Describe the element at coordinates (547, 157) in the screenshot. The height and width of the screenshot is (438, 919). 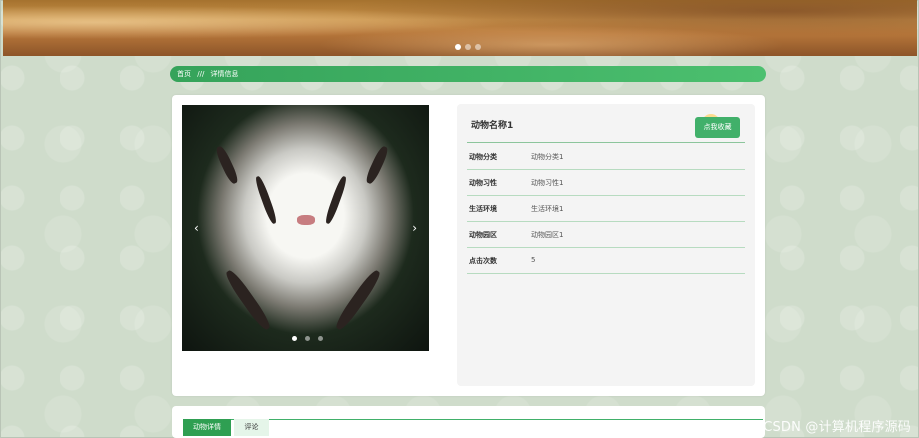
I see `field-value: 动物分类1` at that location.